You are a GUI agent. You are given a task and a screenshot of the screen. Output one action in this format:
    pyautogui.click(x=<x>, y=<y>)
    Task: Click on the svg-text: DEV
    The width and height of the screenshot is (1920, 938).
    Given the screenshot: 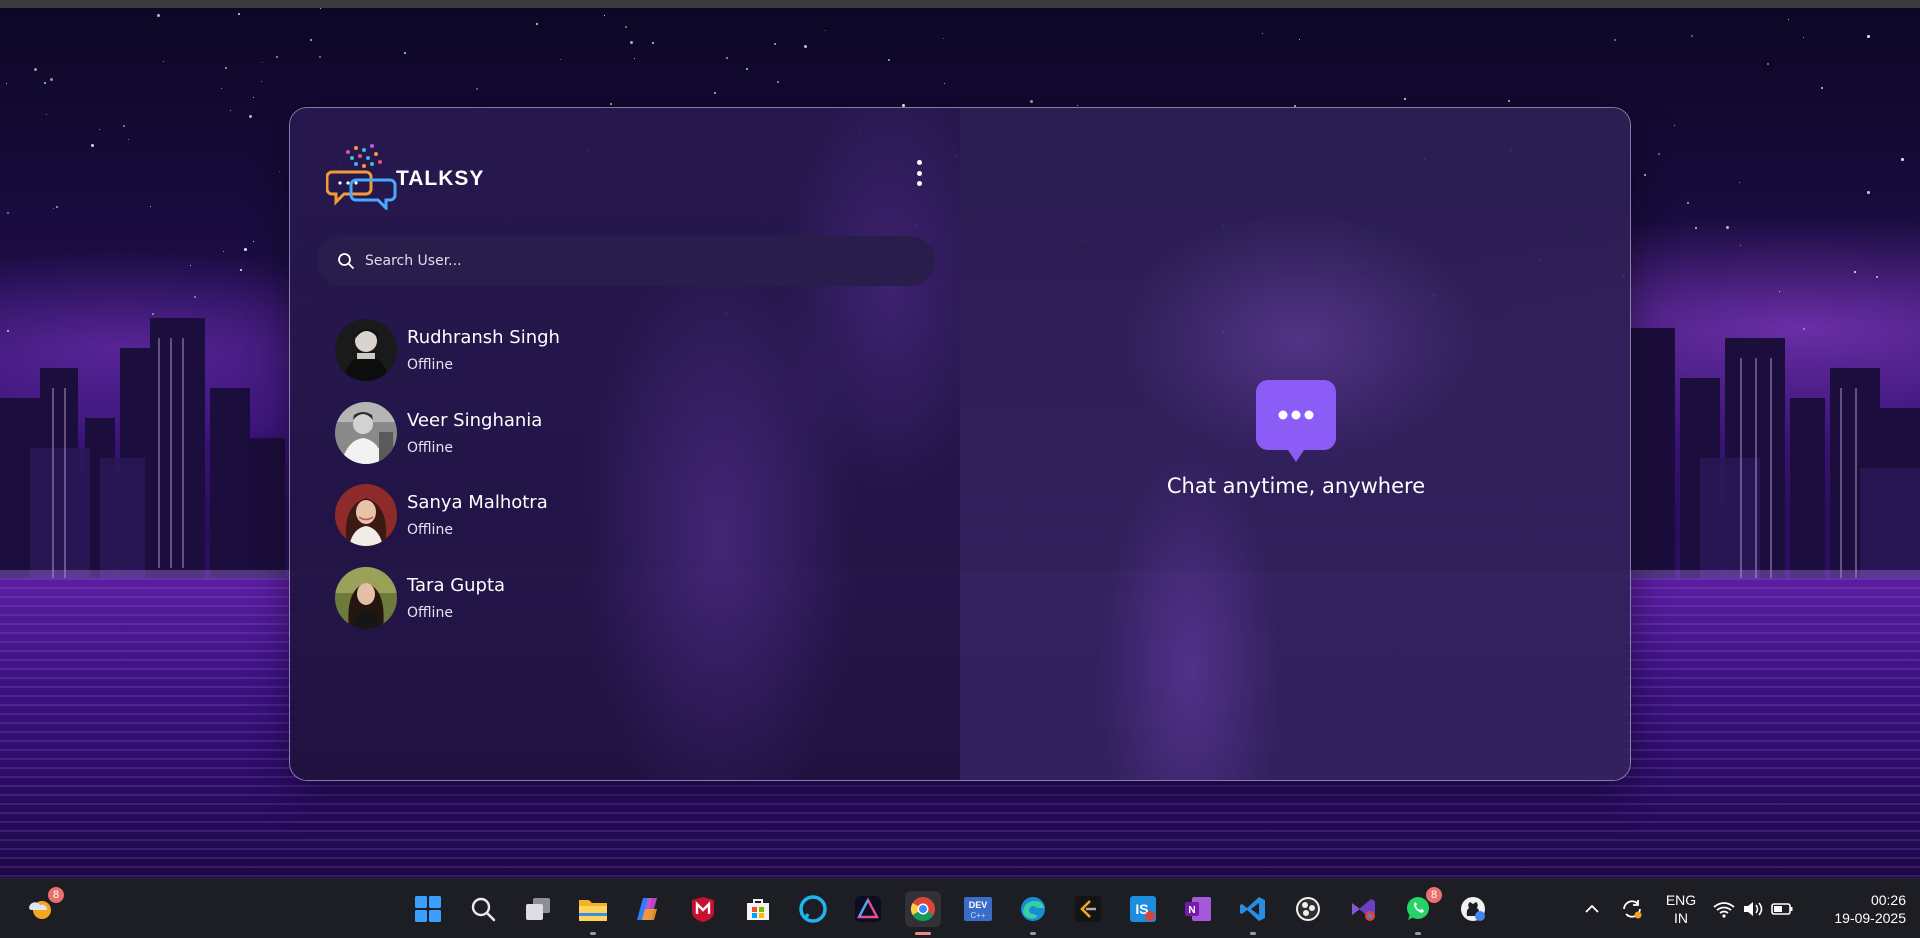 What is the action you would take?
    pyautogui.click(x=978, y=905)
    